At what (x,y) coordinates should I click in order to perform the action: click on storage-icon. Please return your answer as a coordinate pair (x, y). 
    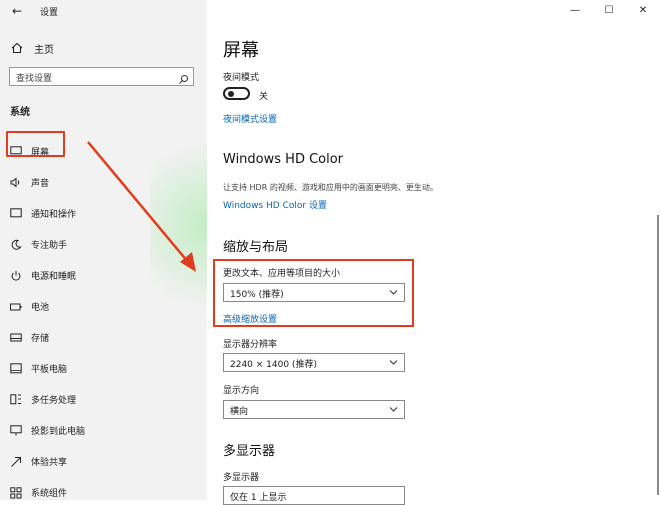
    Looking at the image, I should click on (16, 338).